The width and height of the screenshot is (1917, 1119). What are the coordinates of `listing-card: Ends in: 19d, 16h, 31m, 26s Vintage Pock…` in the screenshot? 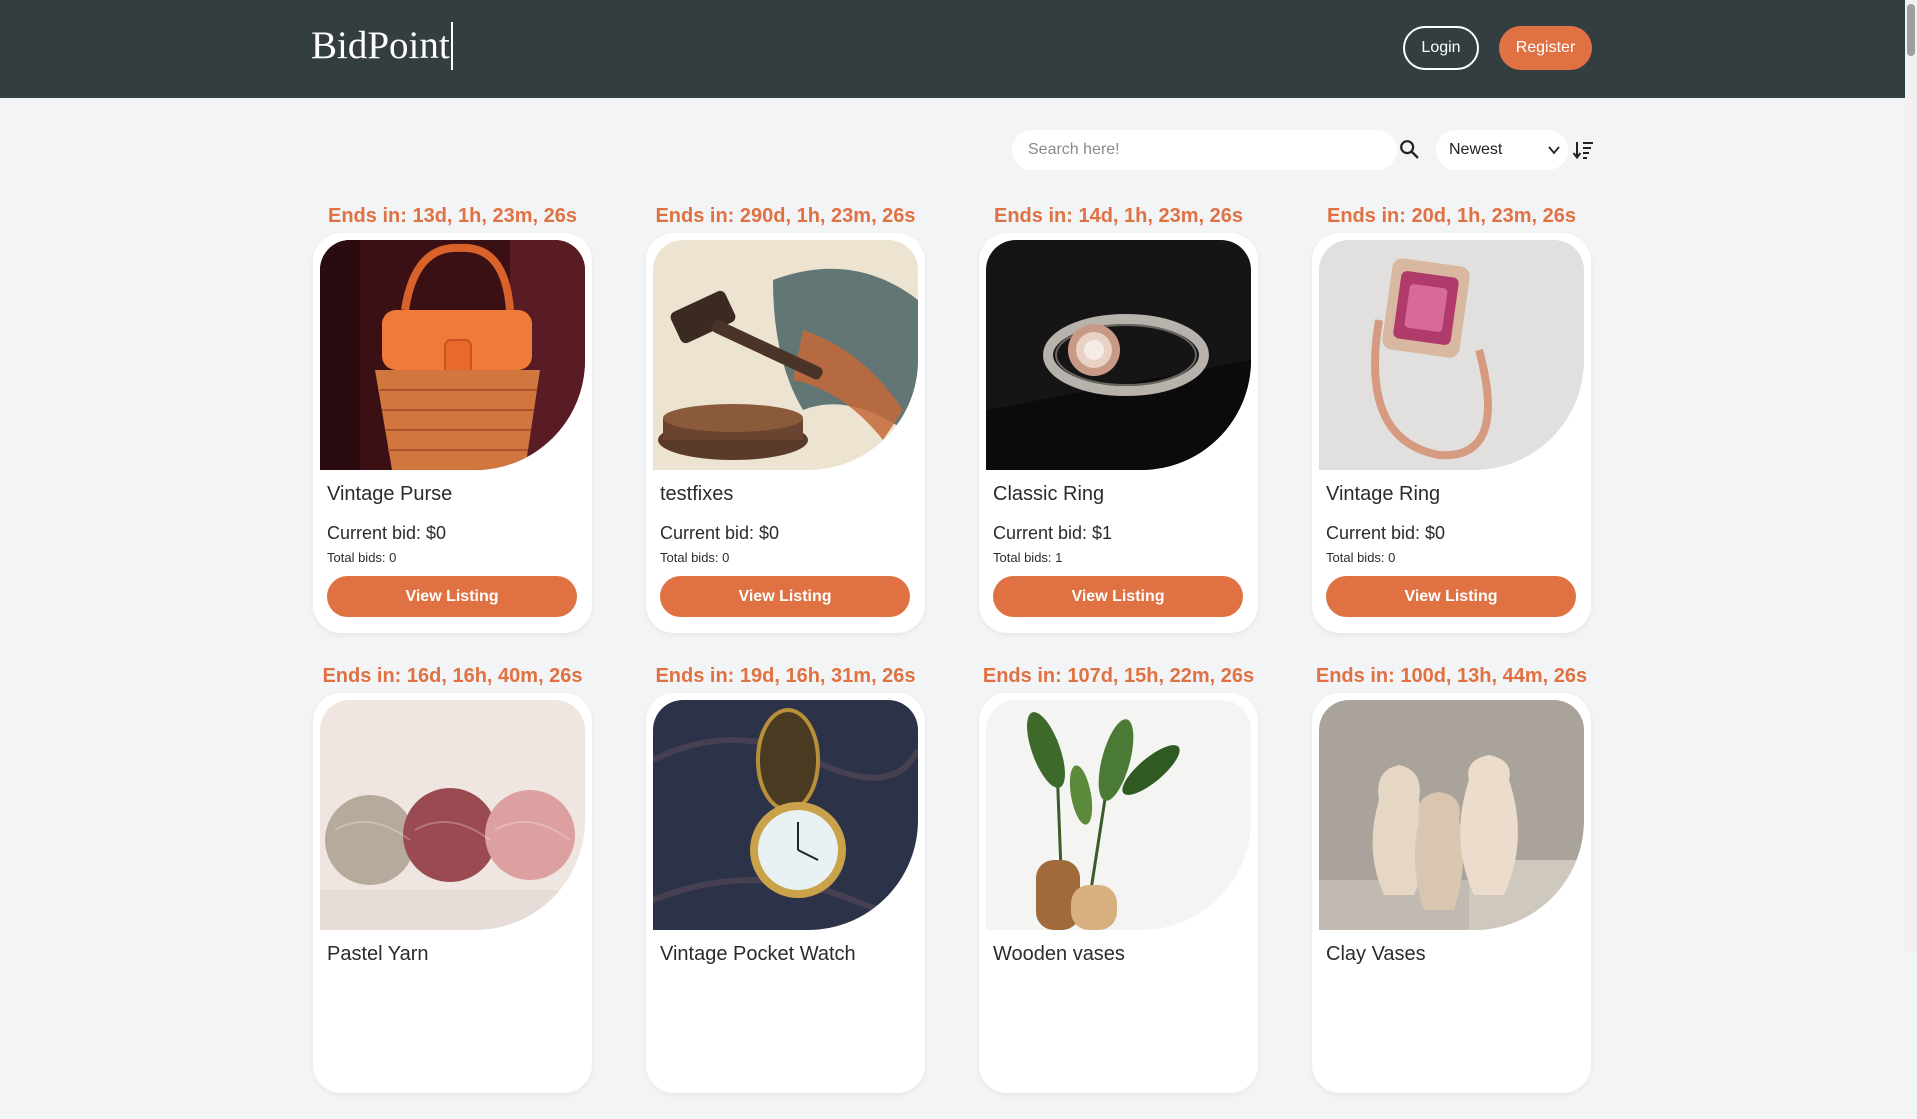 It's located at (785, 889).